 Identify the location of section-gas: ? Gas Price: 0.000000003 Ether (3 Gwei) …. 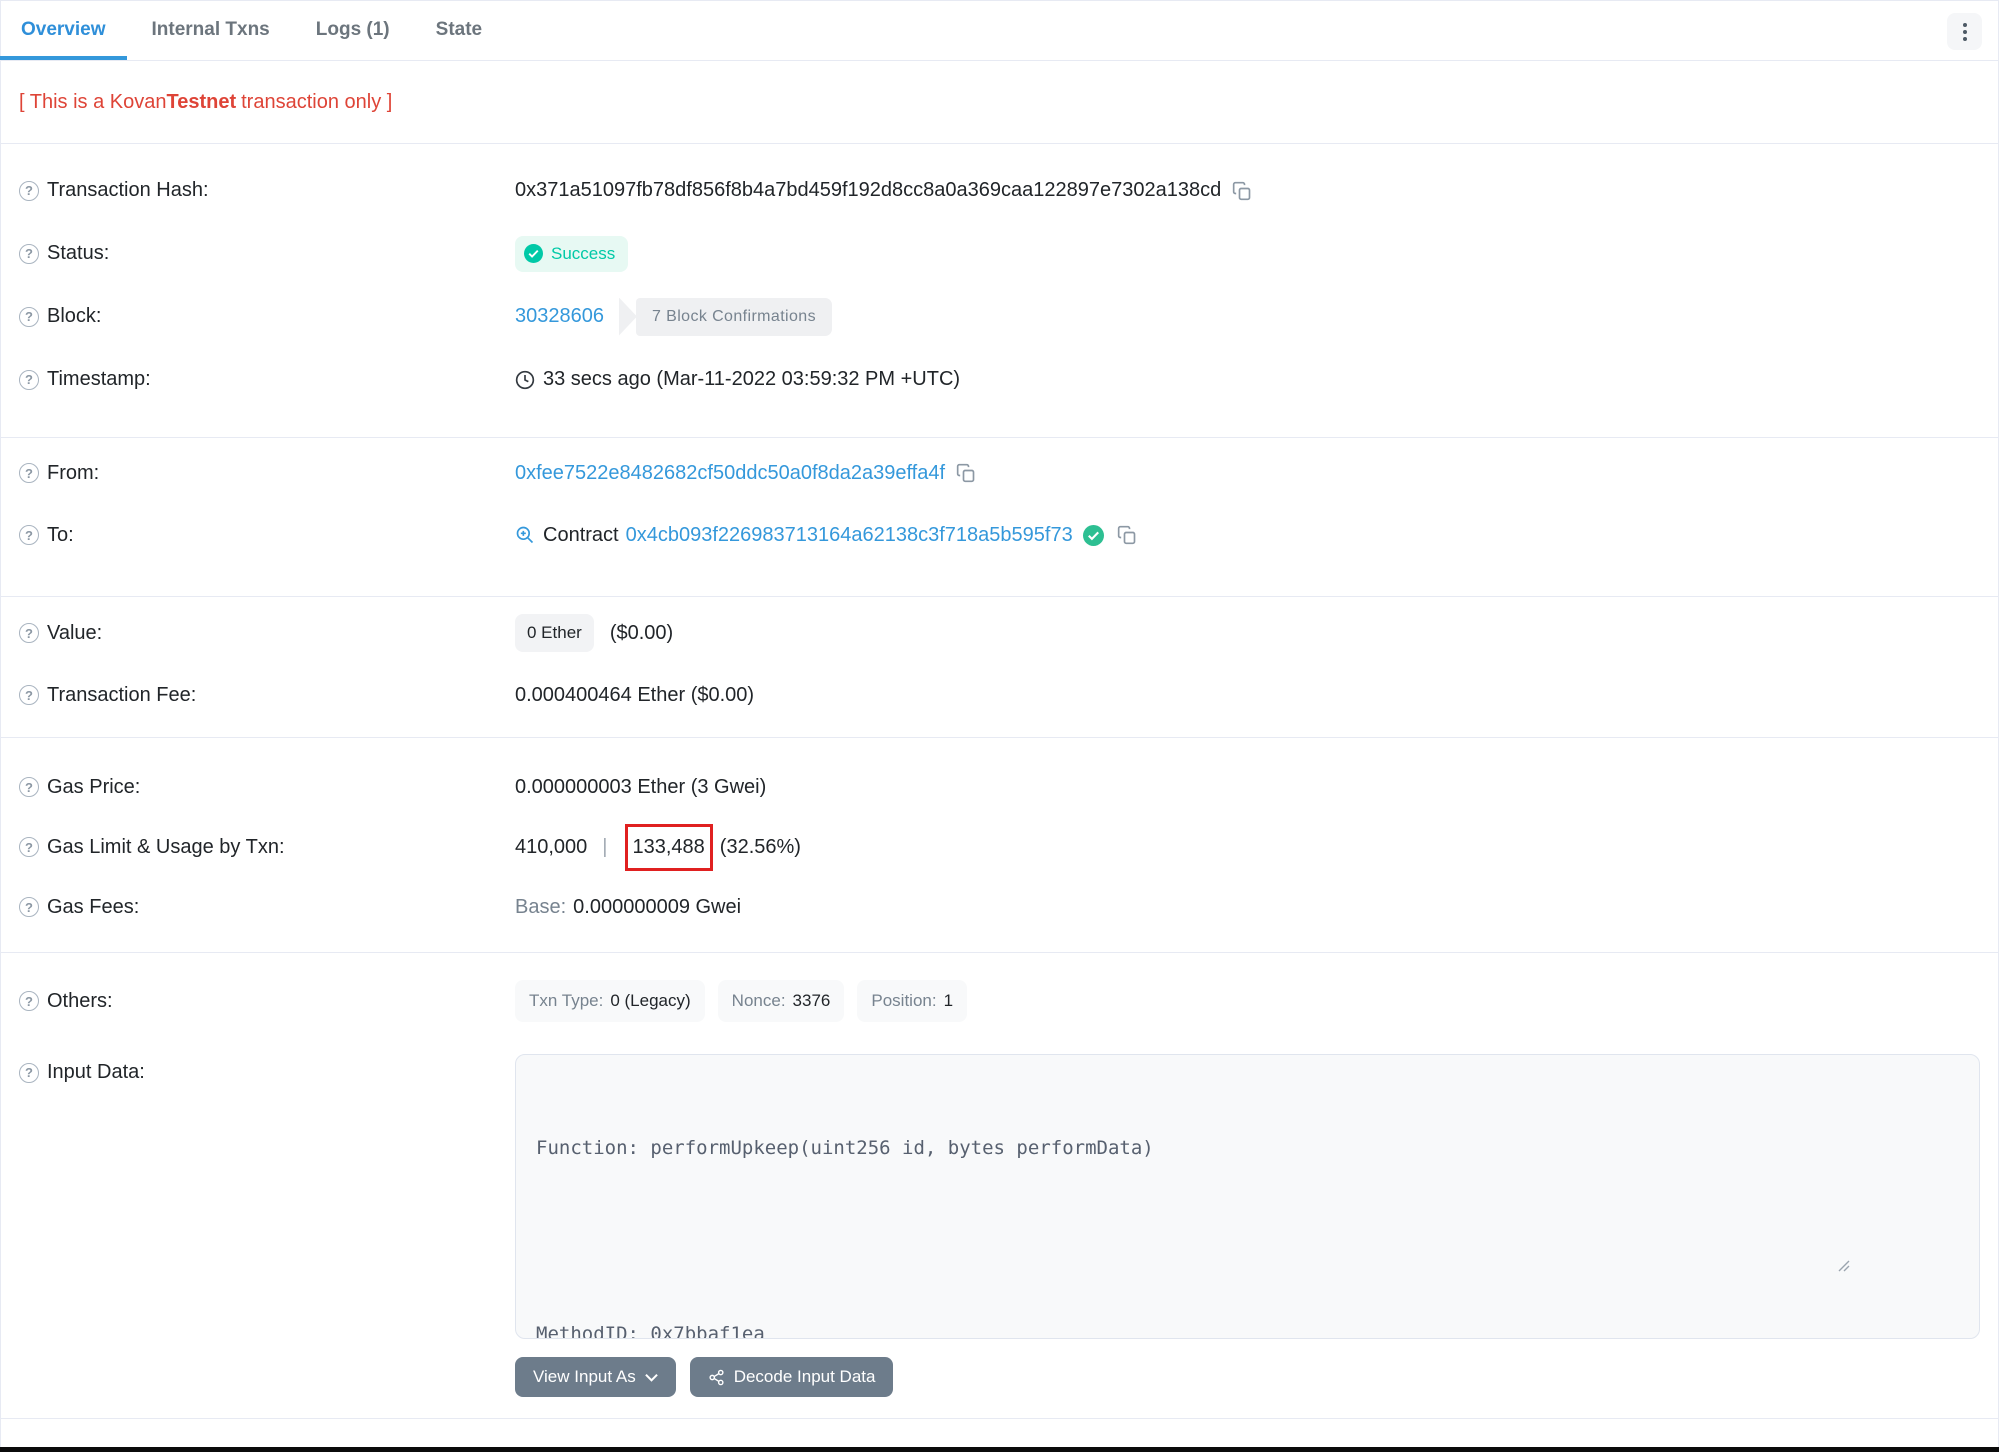
(999, 844).